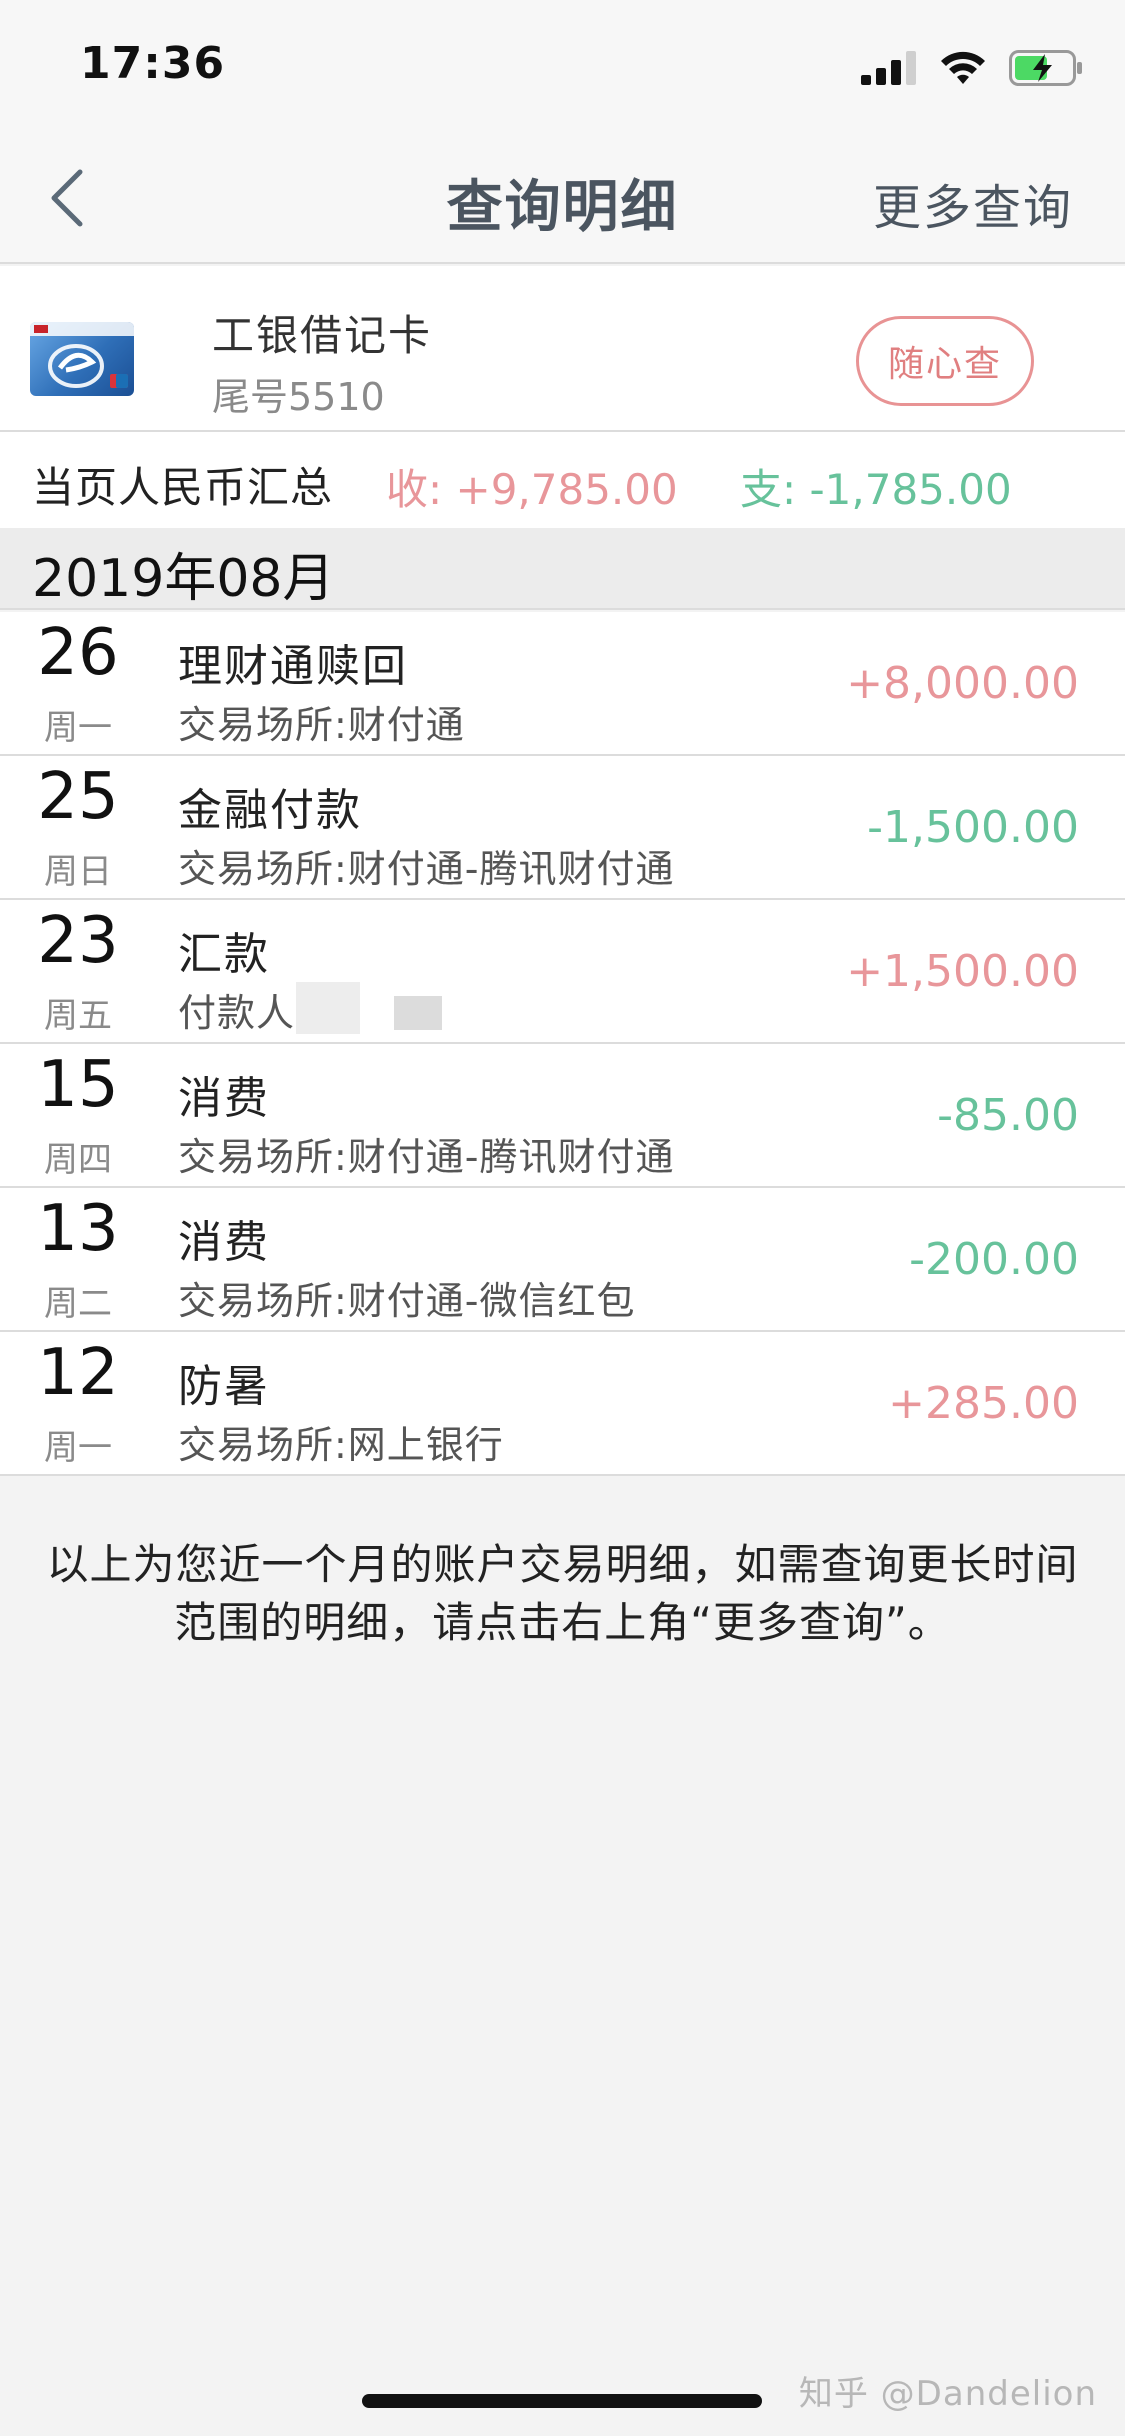  What do you see at coordinates (78, 1085) in the screenshot?
I see `transaction-day: 15` at bounding box center [78, 1085].